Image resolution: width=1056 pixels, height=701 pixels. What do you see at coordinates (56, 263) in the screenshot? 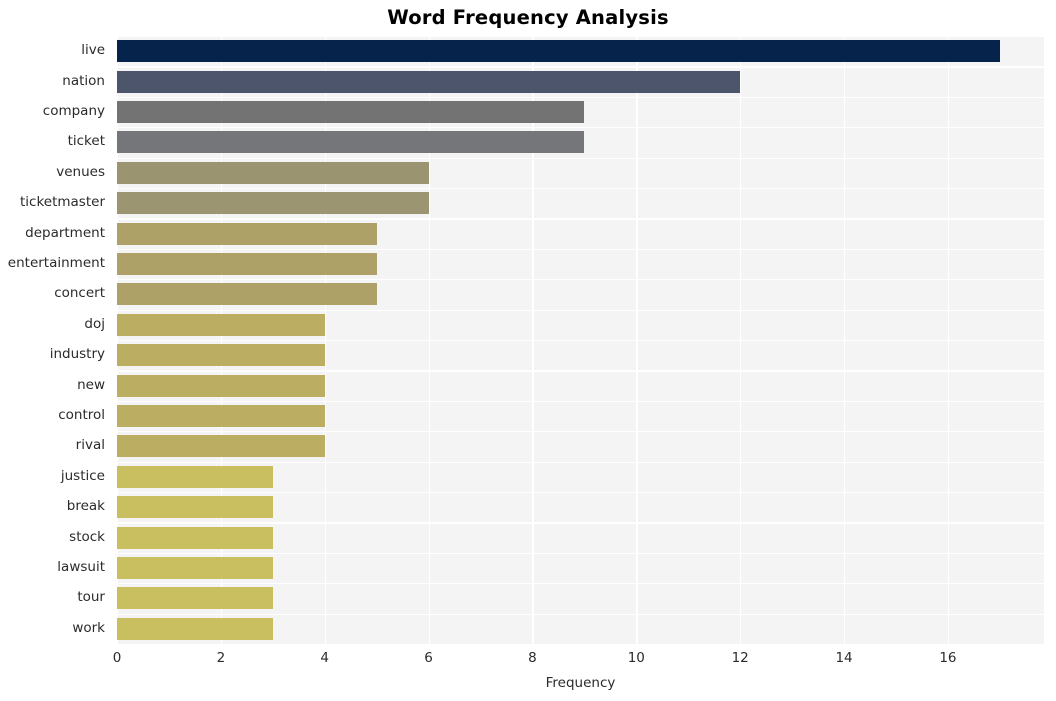
I see `y-tick-entertainment: entertainment` at bounding box center [56, 263].